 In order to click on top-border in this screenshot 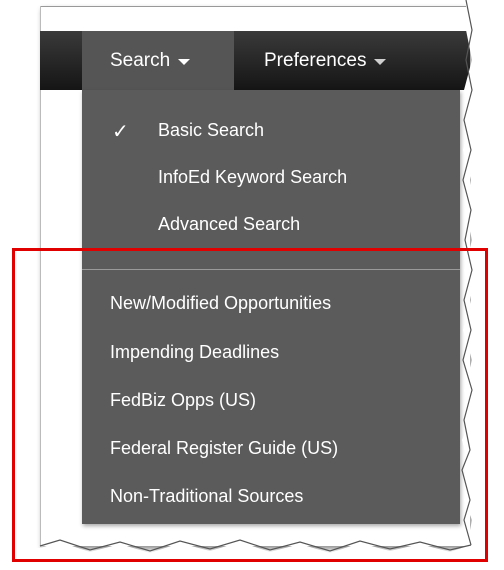, I will do `click(255, 6)`.